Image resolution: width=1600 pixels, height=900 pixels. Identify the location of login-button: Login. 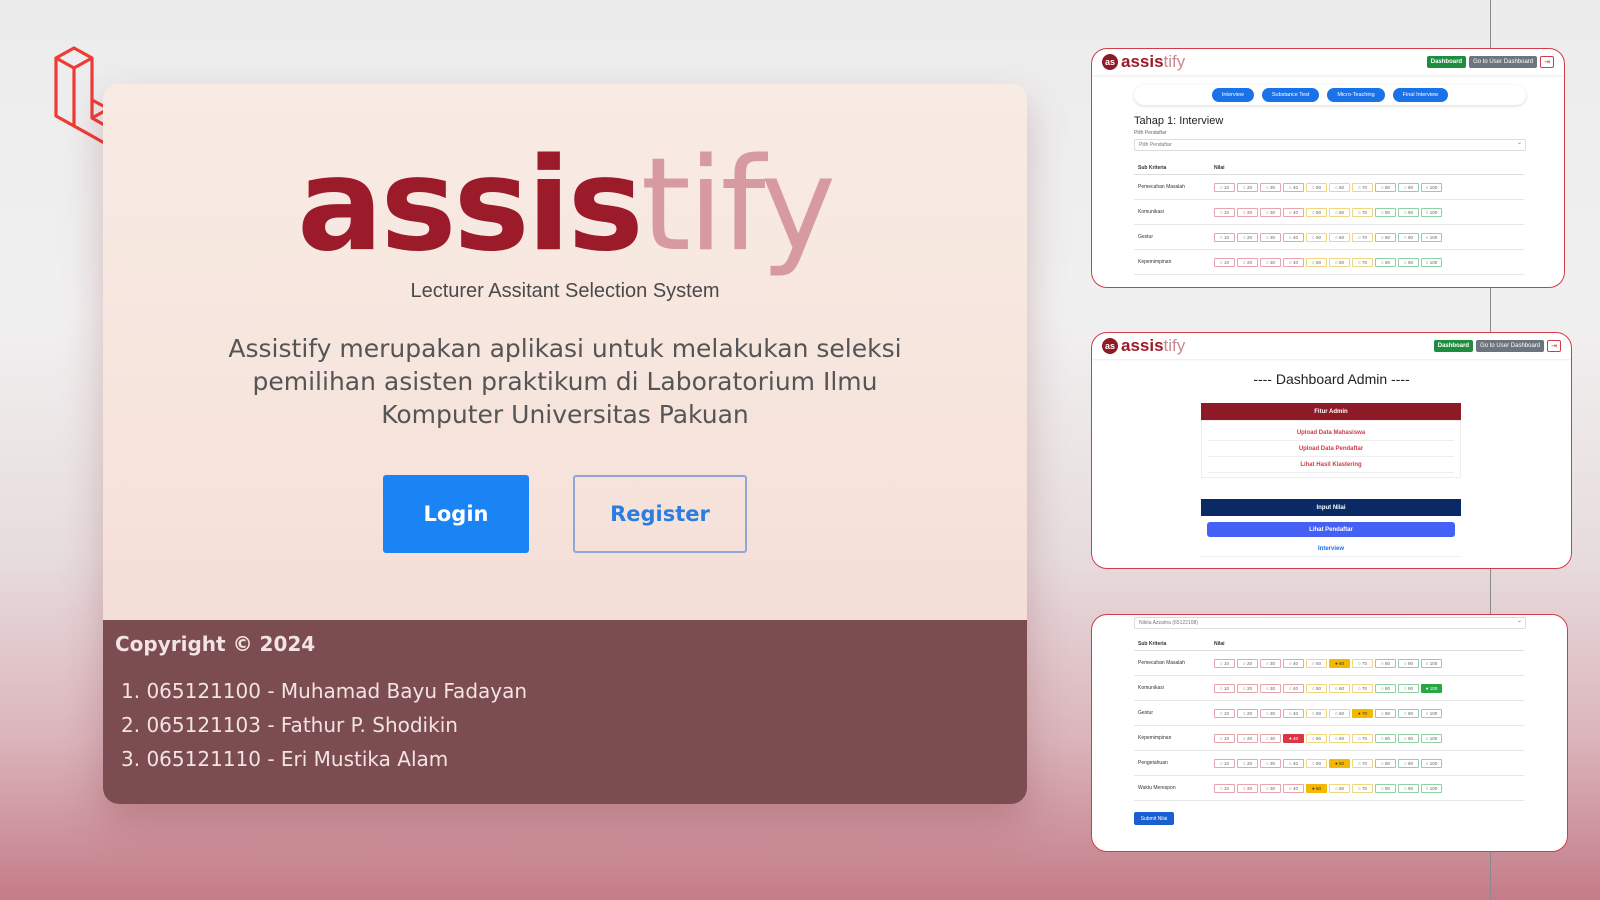
(456, 514).